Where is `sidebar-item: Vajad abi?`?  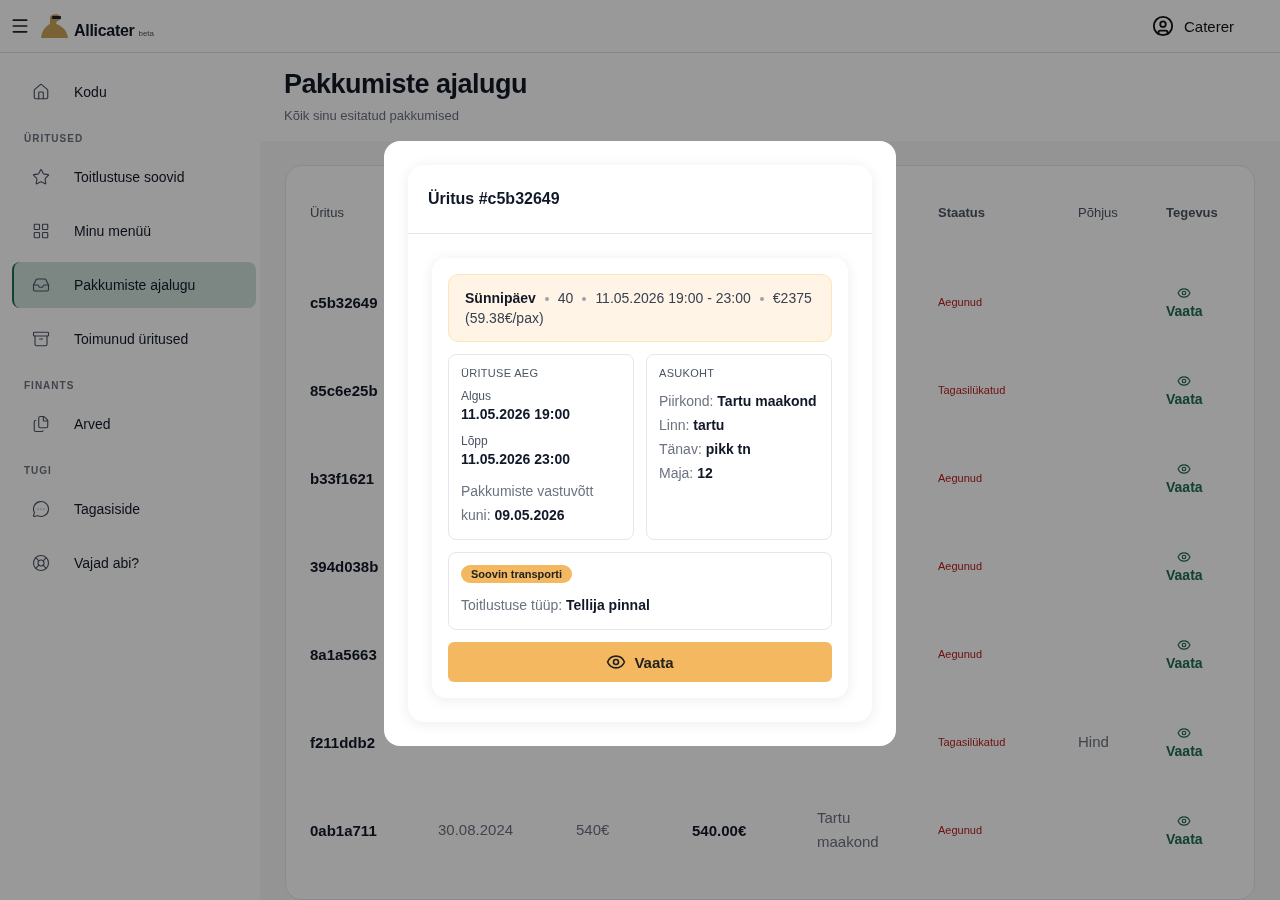
sidebar-item: Vajad abi? is located at coordinates (134, 563).